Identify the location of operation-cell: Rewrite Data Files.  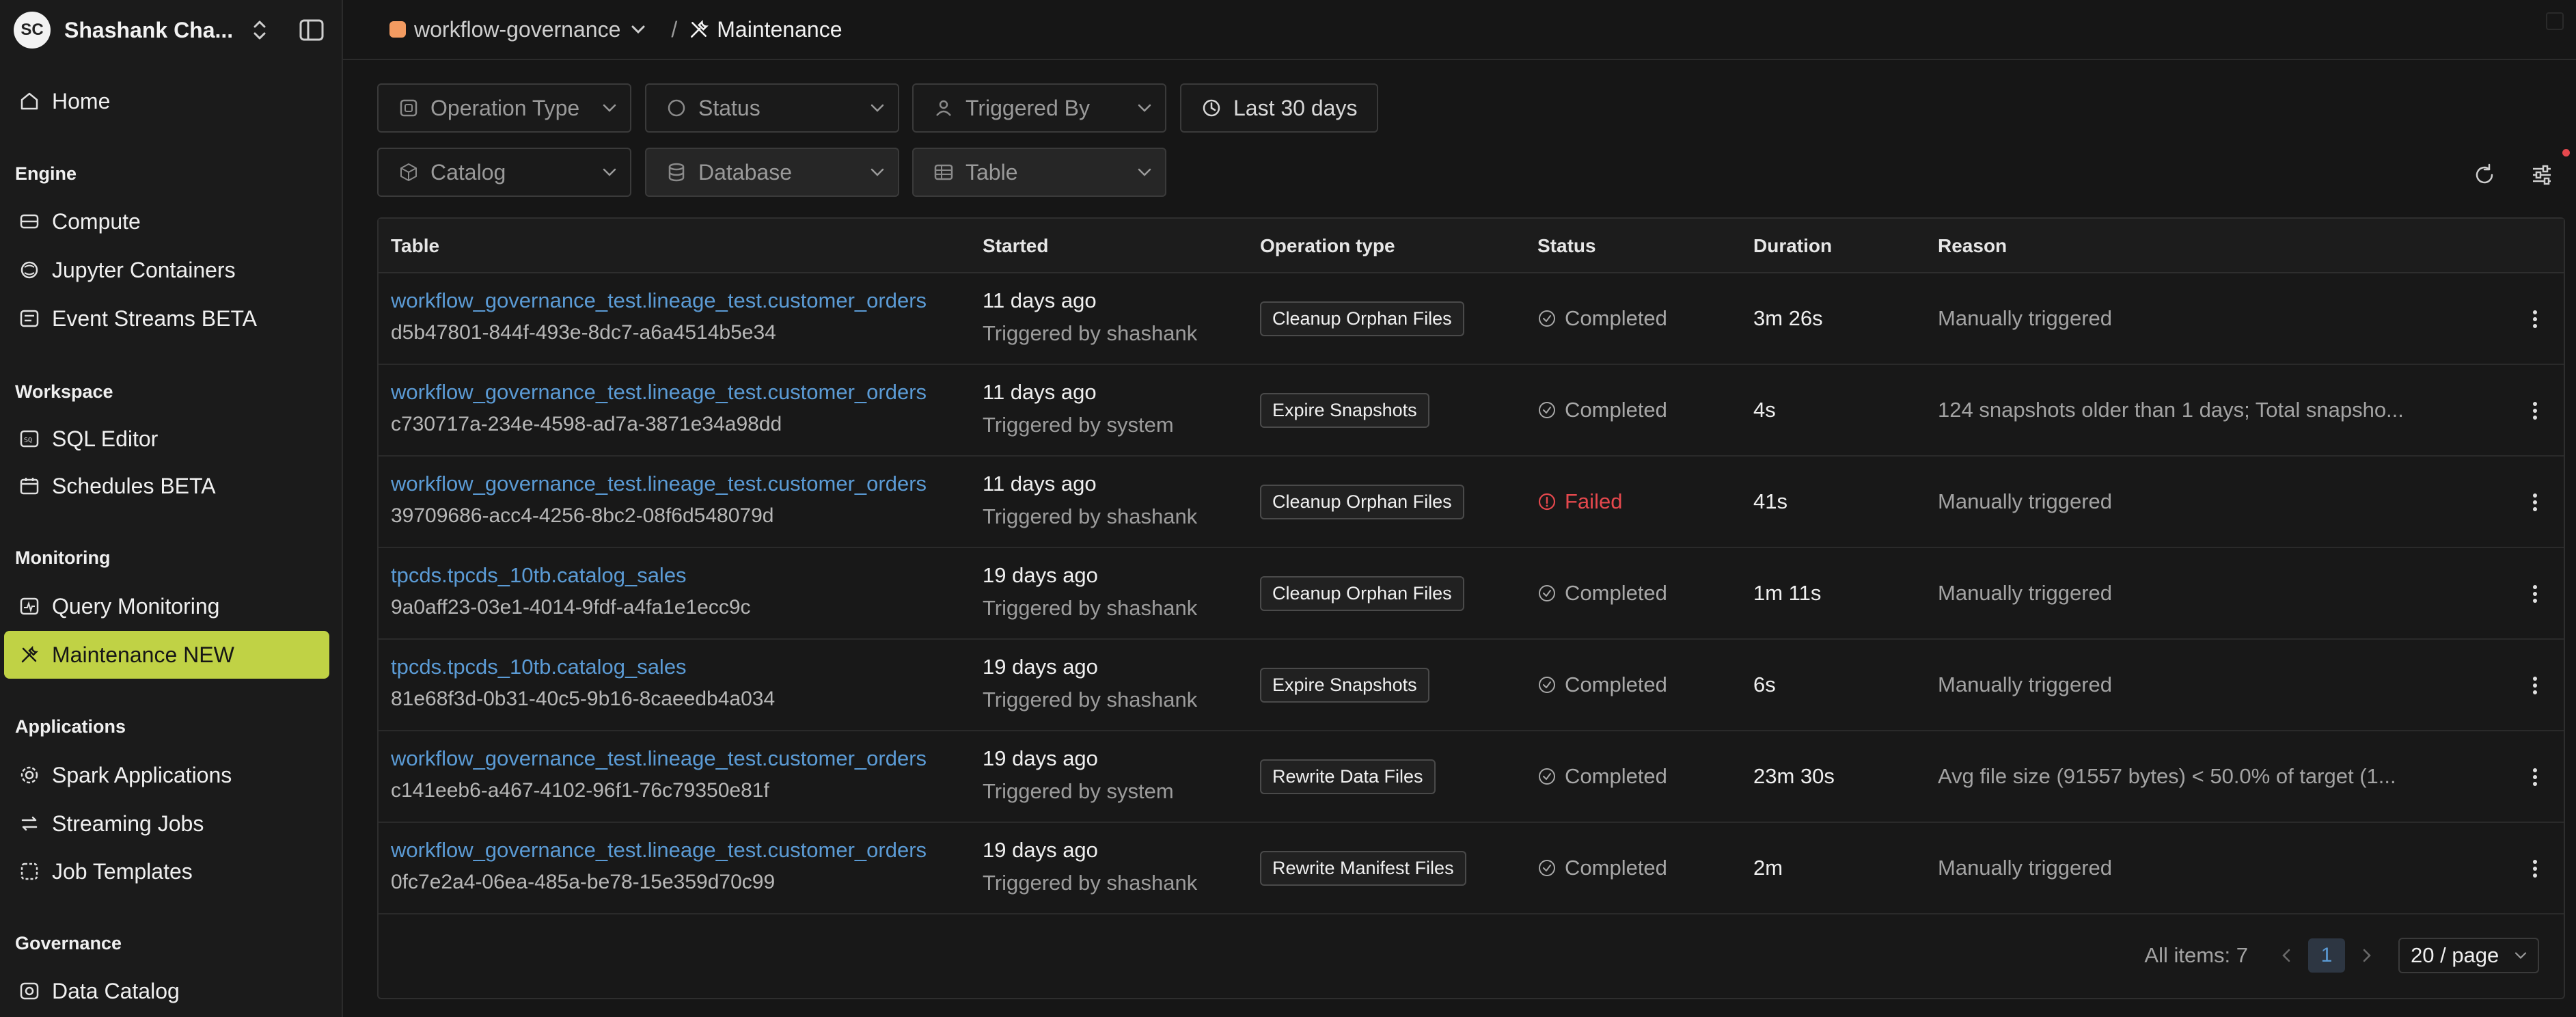
(1348, 776).